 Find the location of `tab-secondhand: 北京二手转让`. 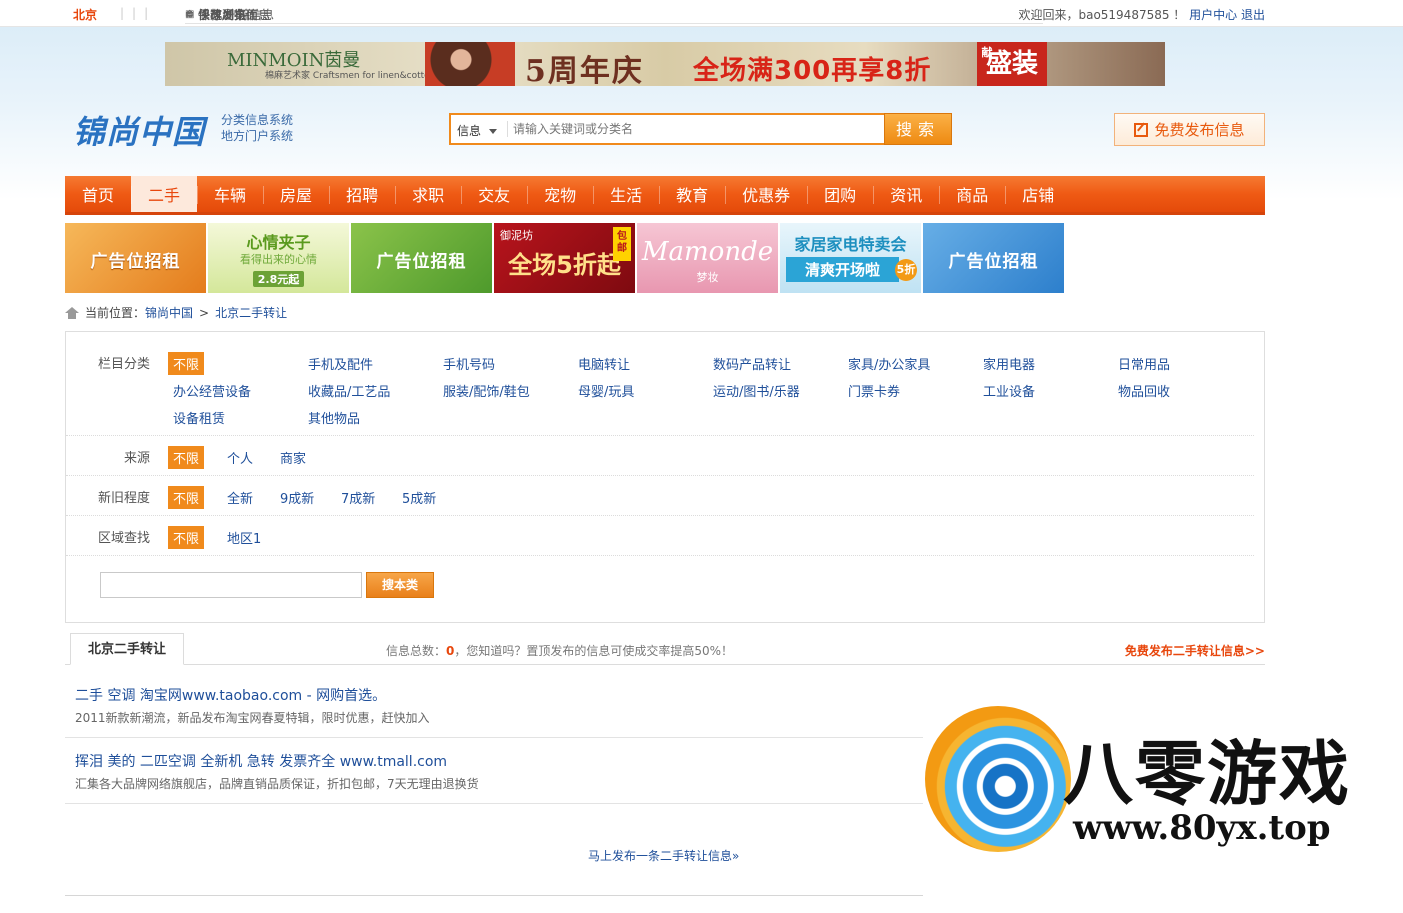

tab-secondhand: 北京二手转让 is located at coordinates (127, 649).